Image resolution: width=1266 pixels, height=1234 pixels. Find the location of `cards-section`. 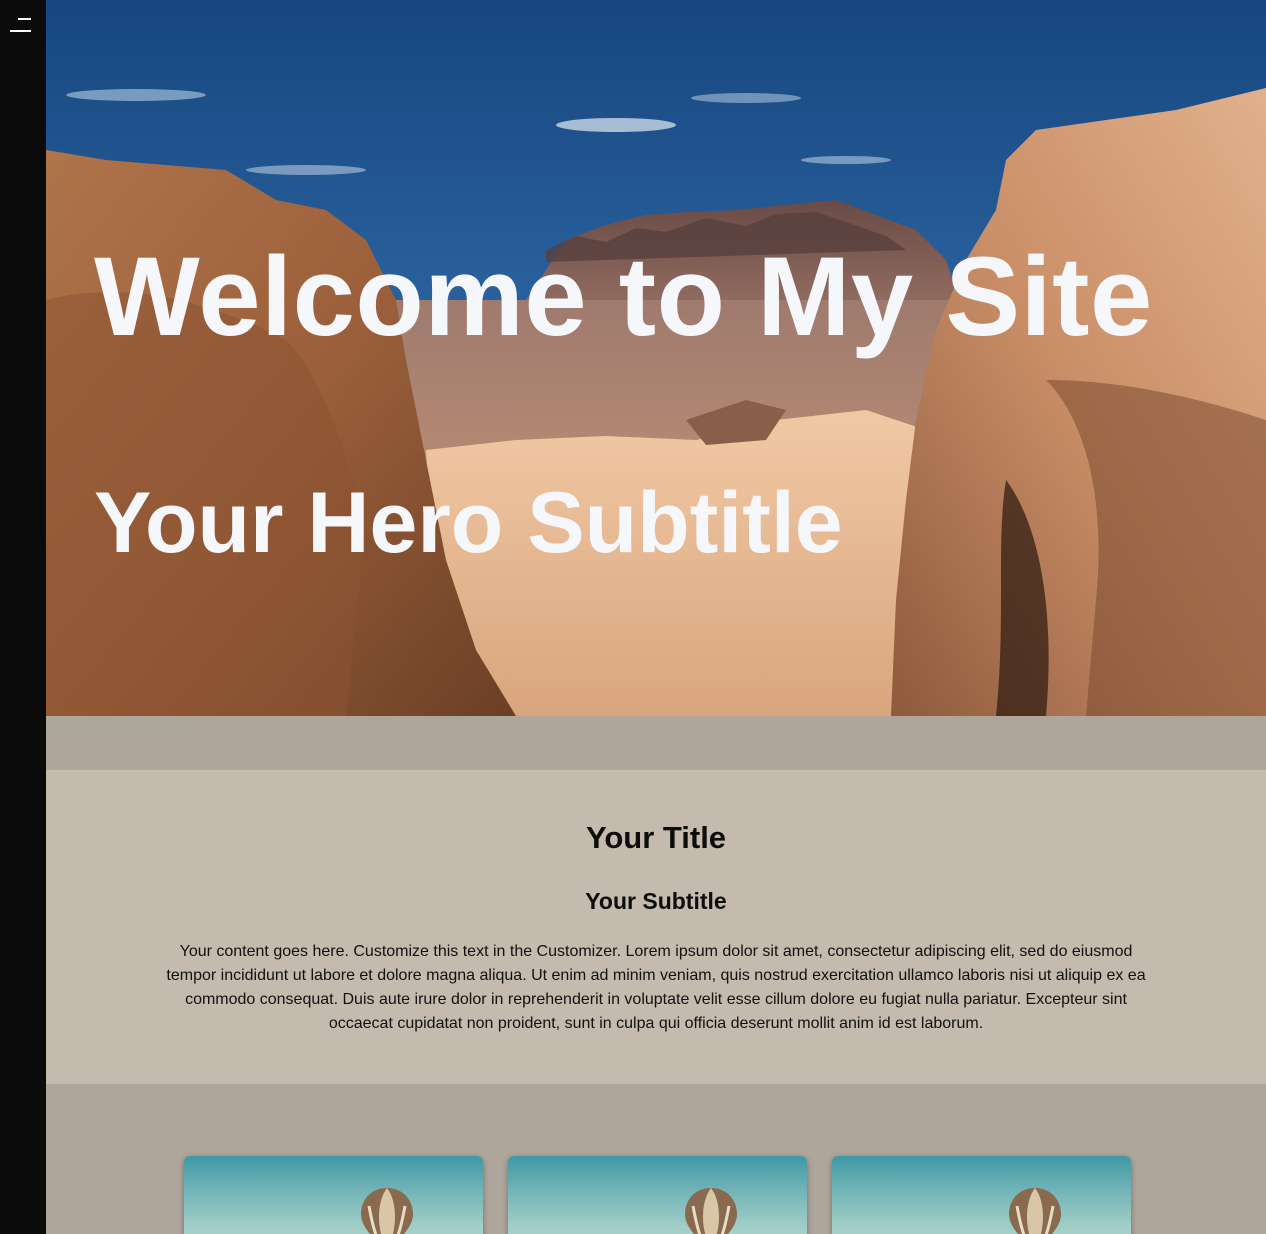

cards-section is located at coordinates (656, 1159).